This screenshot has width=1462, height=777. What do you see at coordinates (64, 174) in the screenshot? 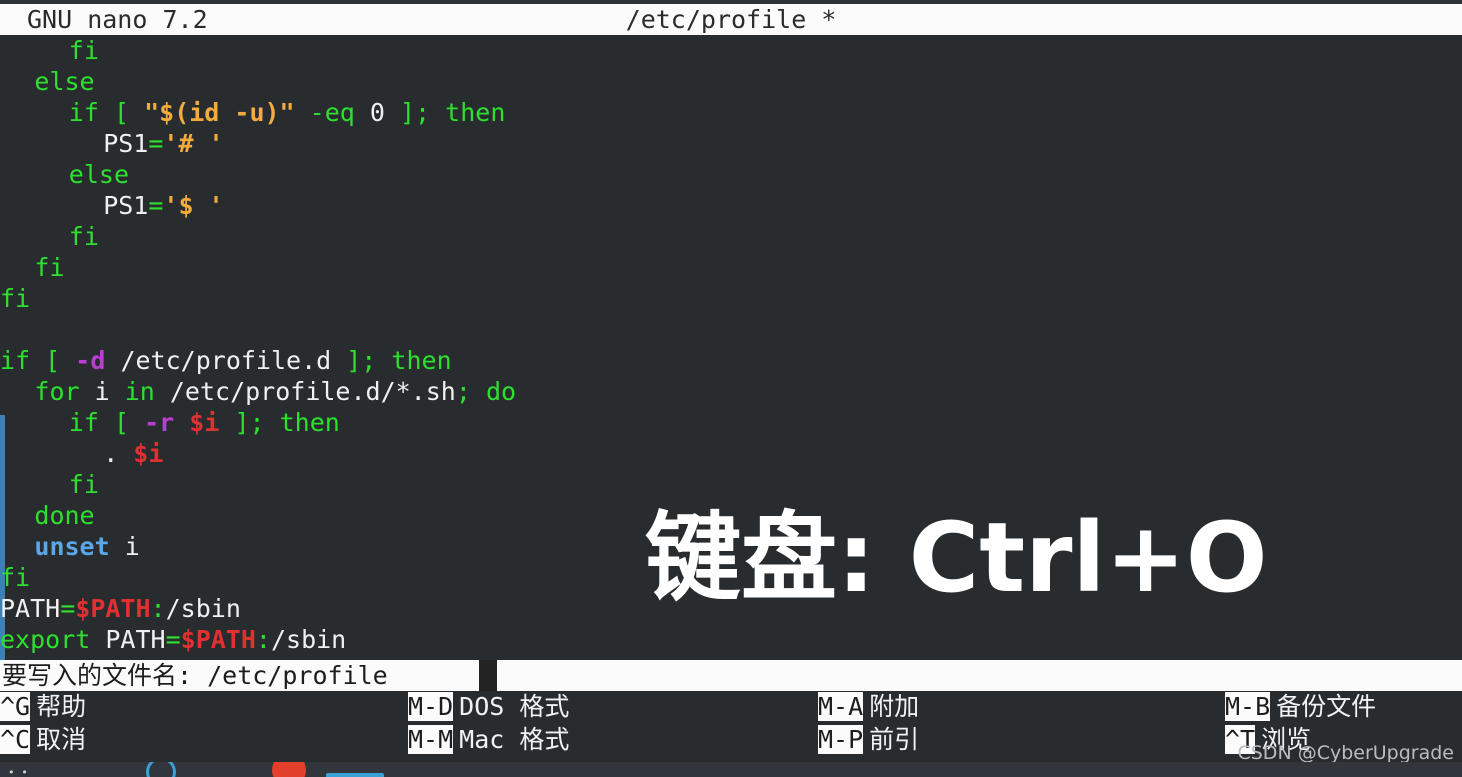
I see `code-line: else` at bounding box center [64, 174].